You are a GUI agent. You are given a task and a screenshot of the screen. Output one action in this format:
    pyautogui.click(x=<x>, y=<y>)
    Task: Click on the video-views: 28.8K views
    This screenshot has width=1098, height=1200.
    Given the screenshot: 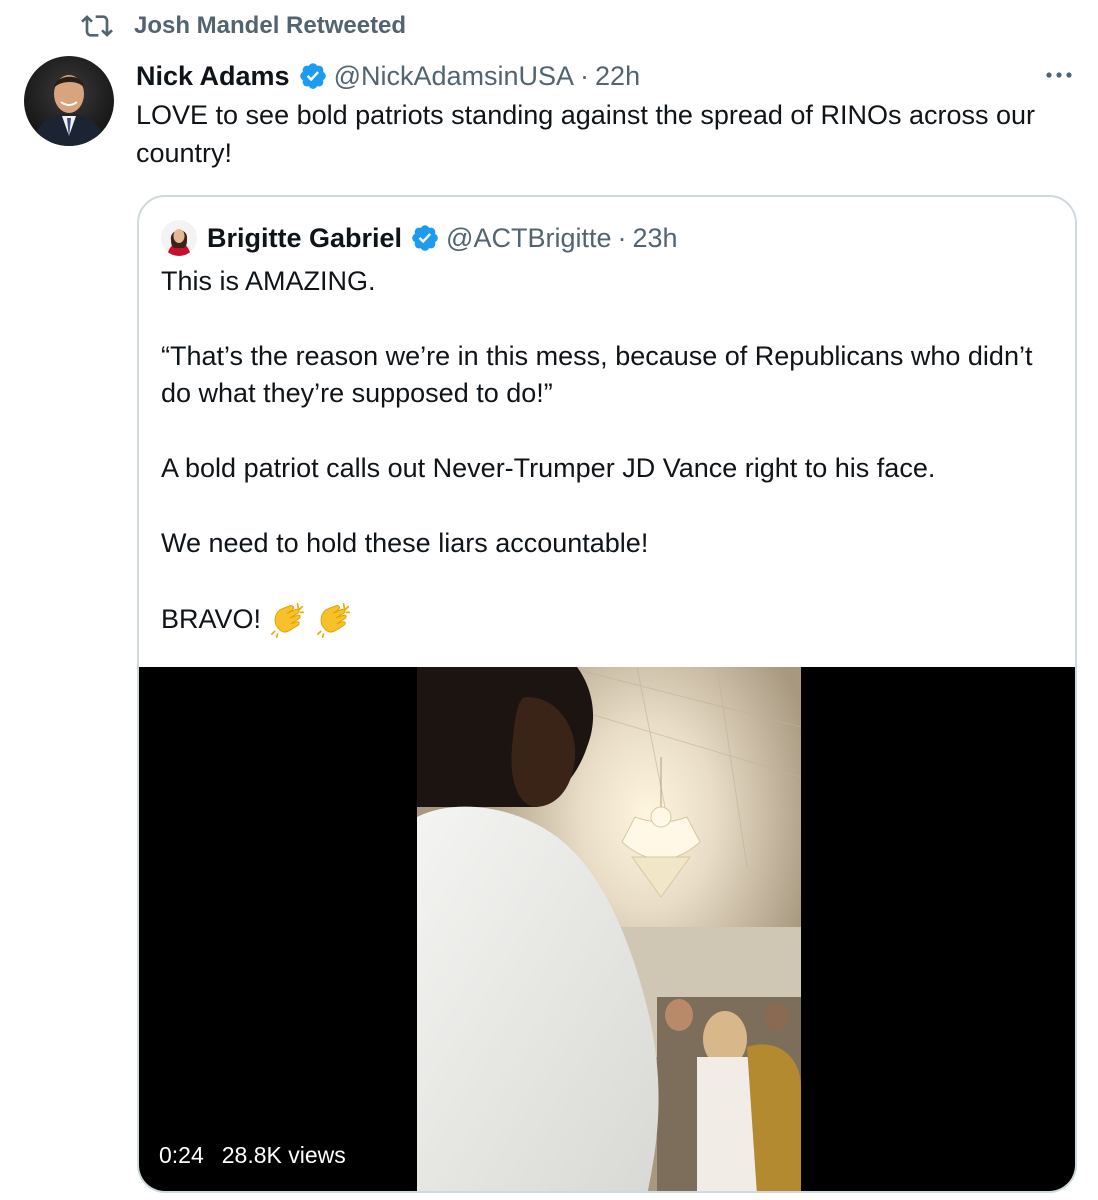 What is the action you would take?
    pyautogui.click(x=283, y=1155)
    